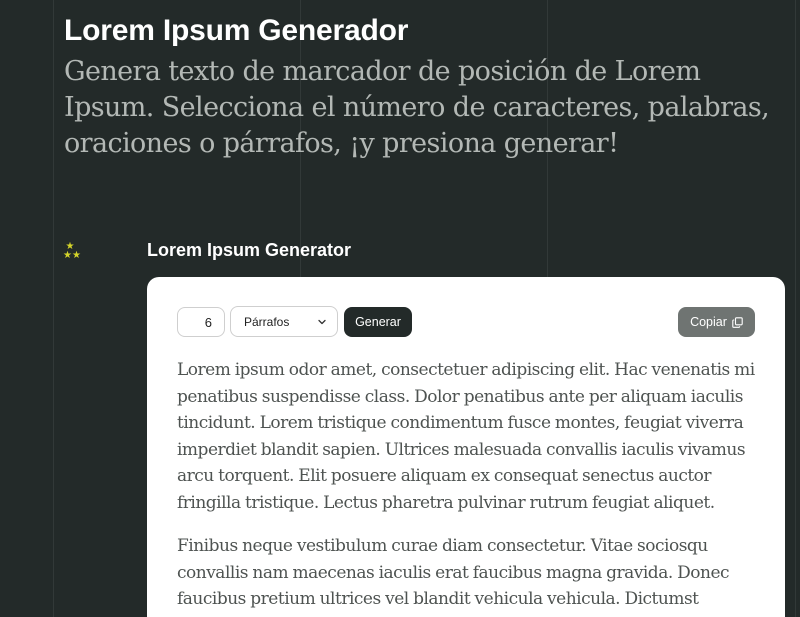  I want to click on section-title: Lorem Ipsum Generator, so click(249, 250).